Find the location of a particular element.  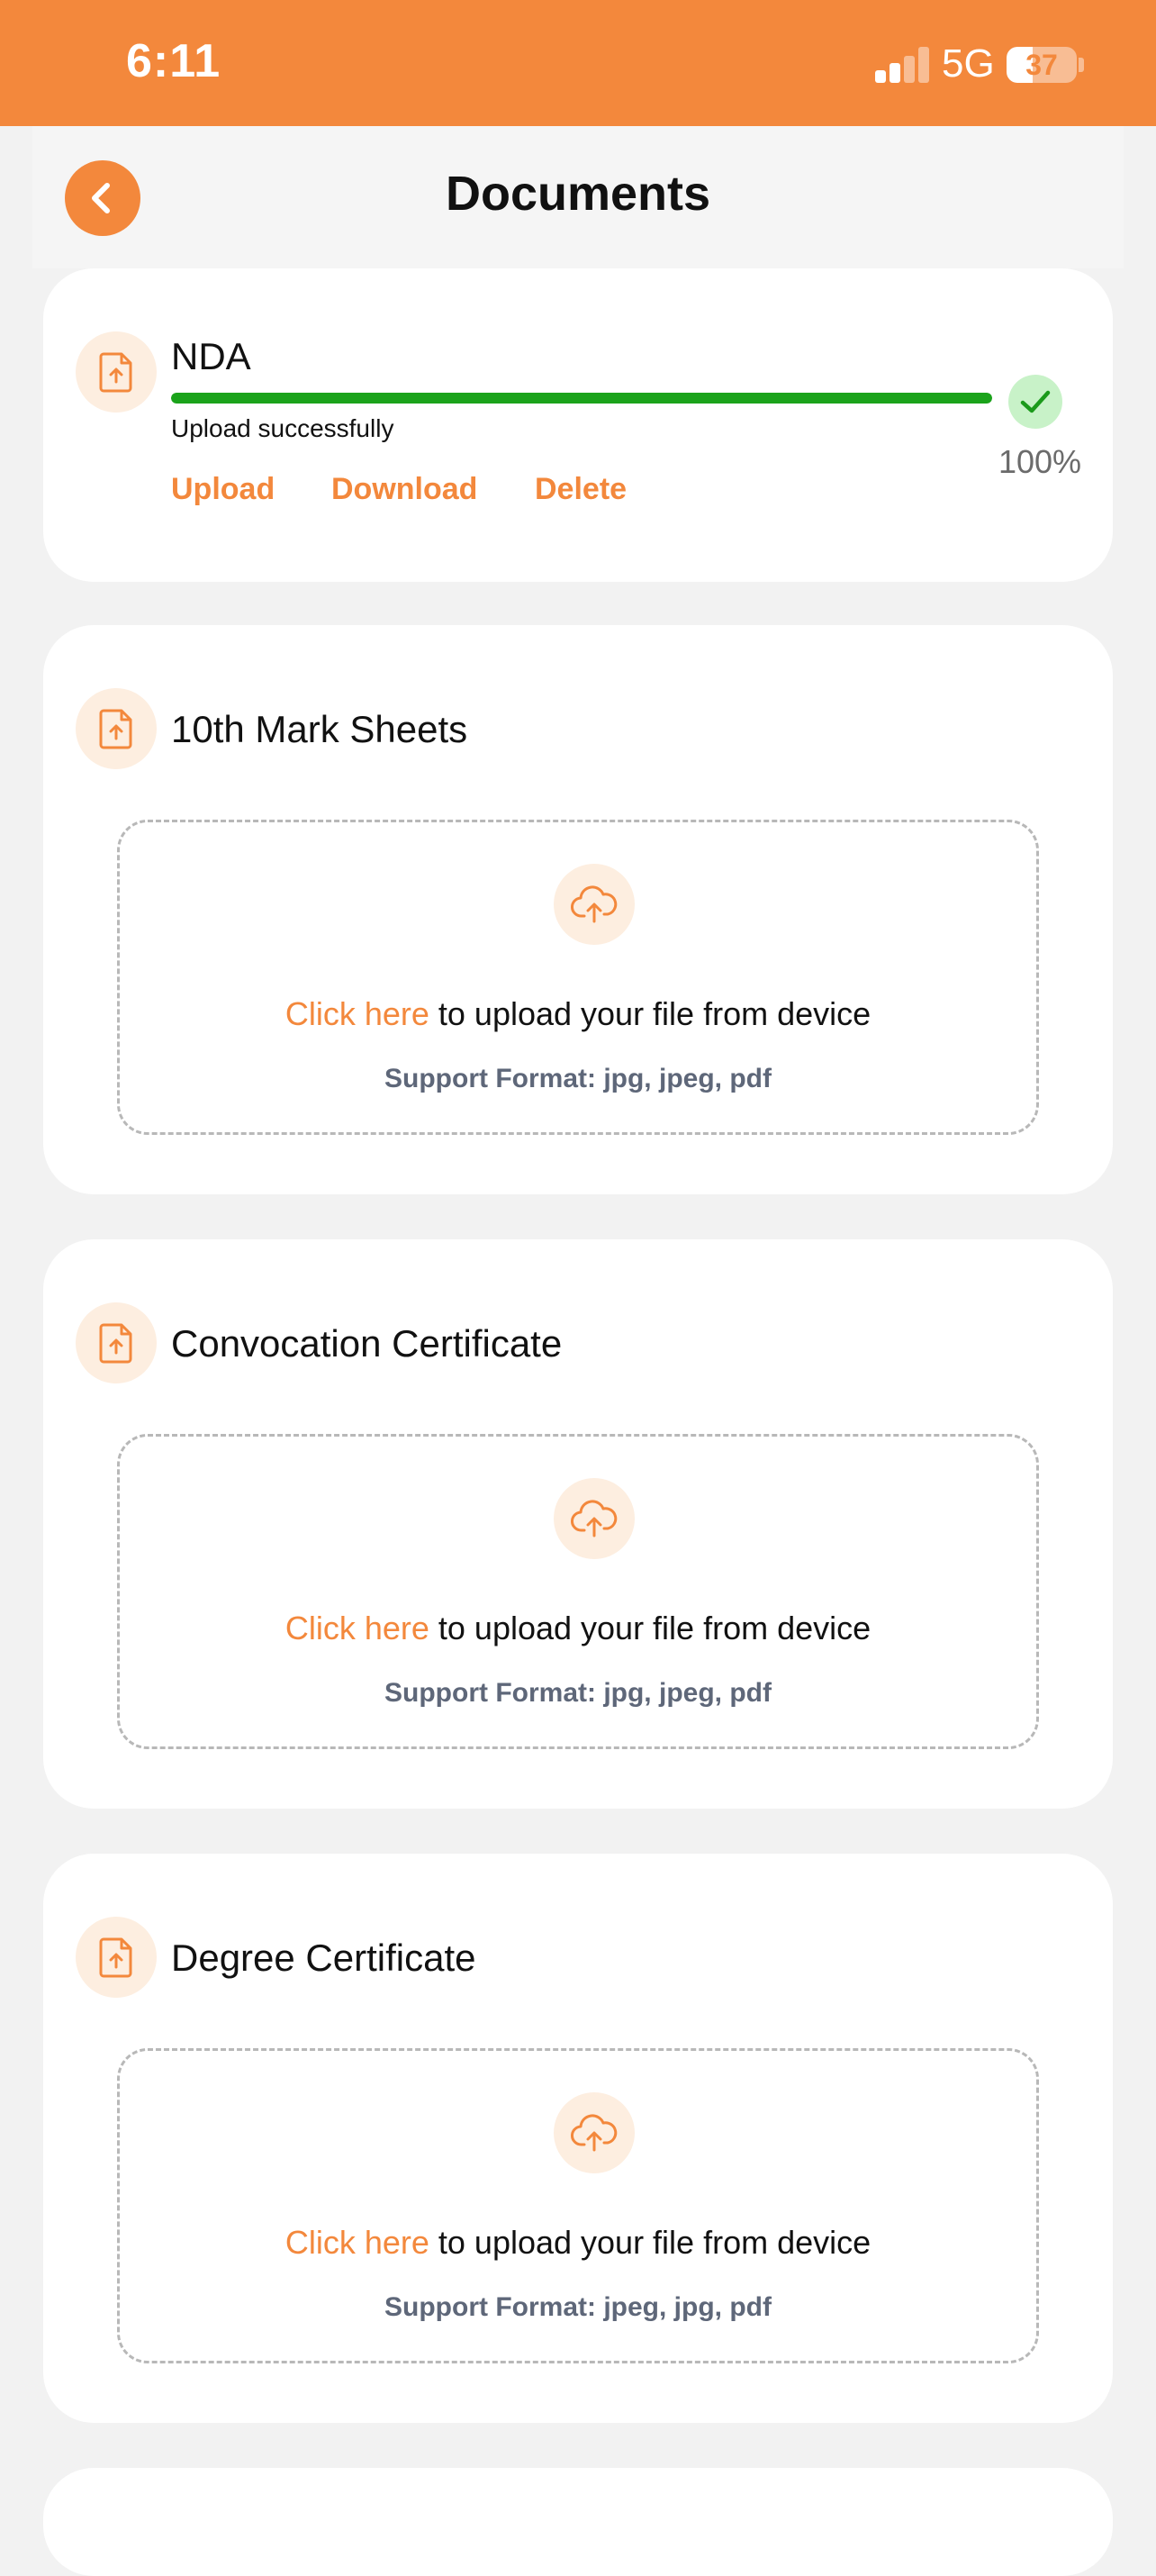

battery-percent: 37 is located at coordinates (1041, 65).